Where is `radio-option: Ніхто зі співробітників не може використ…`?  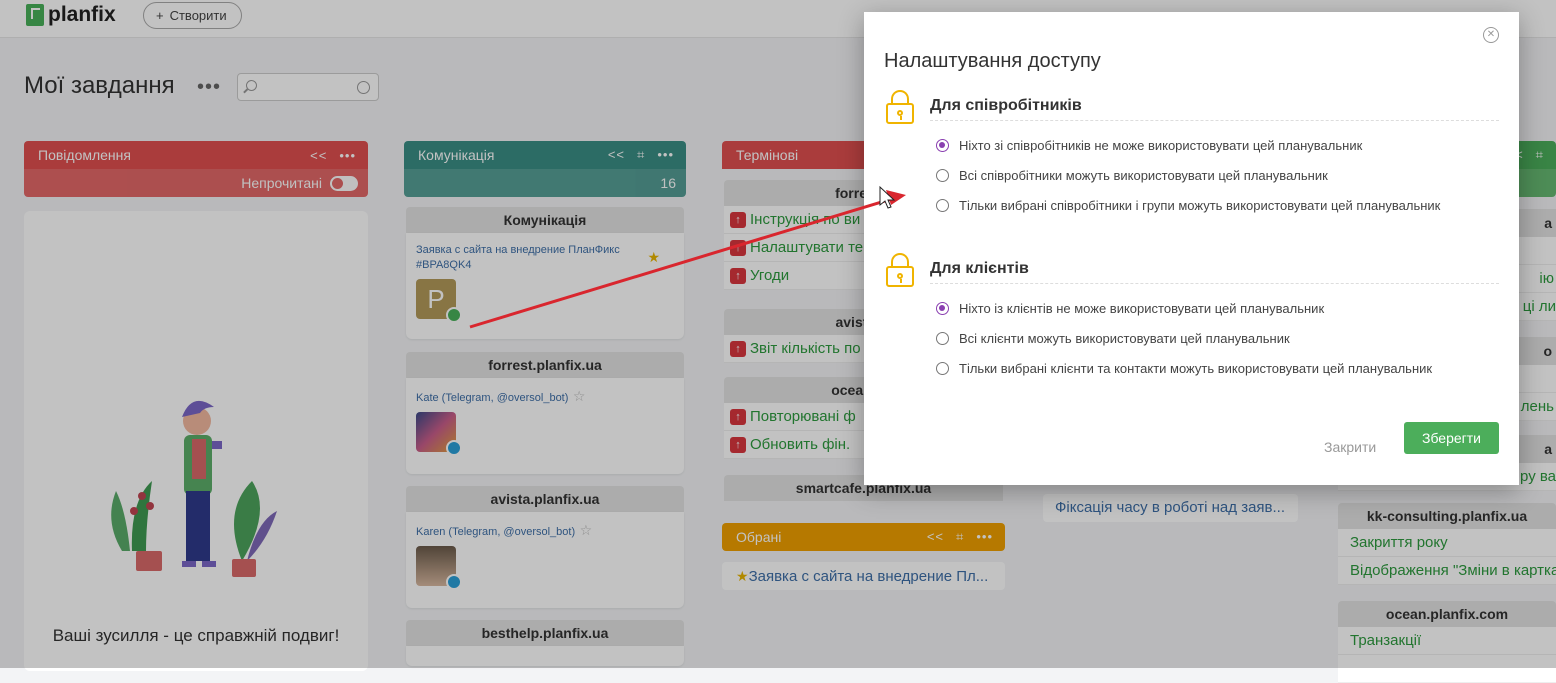
radio-option: Ніхто зі співробітників не може використ… is located at coordinates (1149, 145).